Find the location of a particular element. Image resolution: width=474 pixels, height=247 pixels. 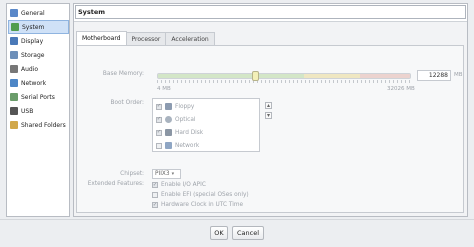

memory-slider-ticks is located at coordinates (284, 81).